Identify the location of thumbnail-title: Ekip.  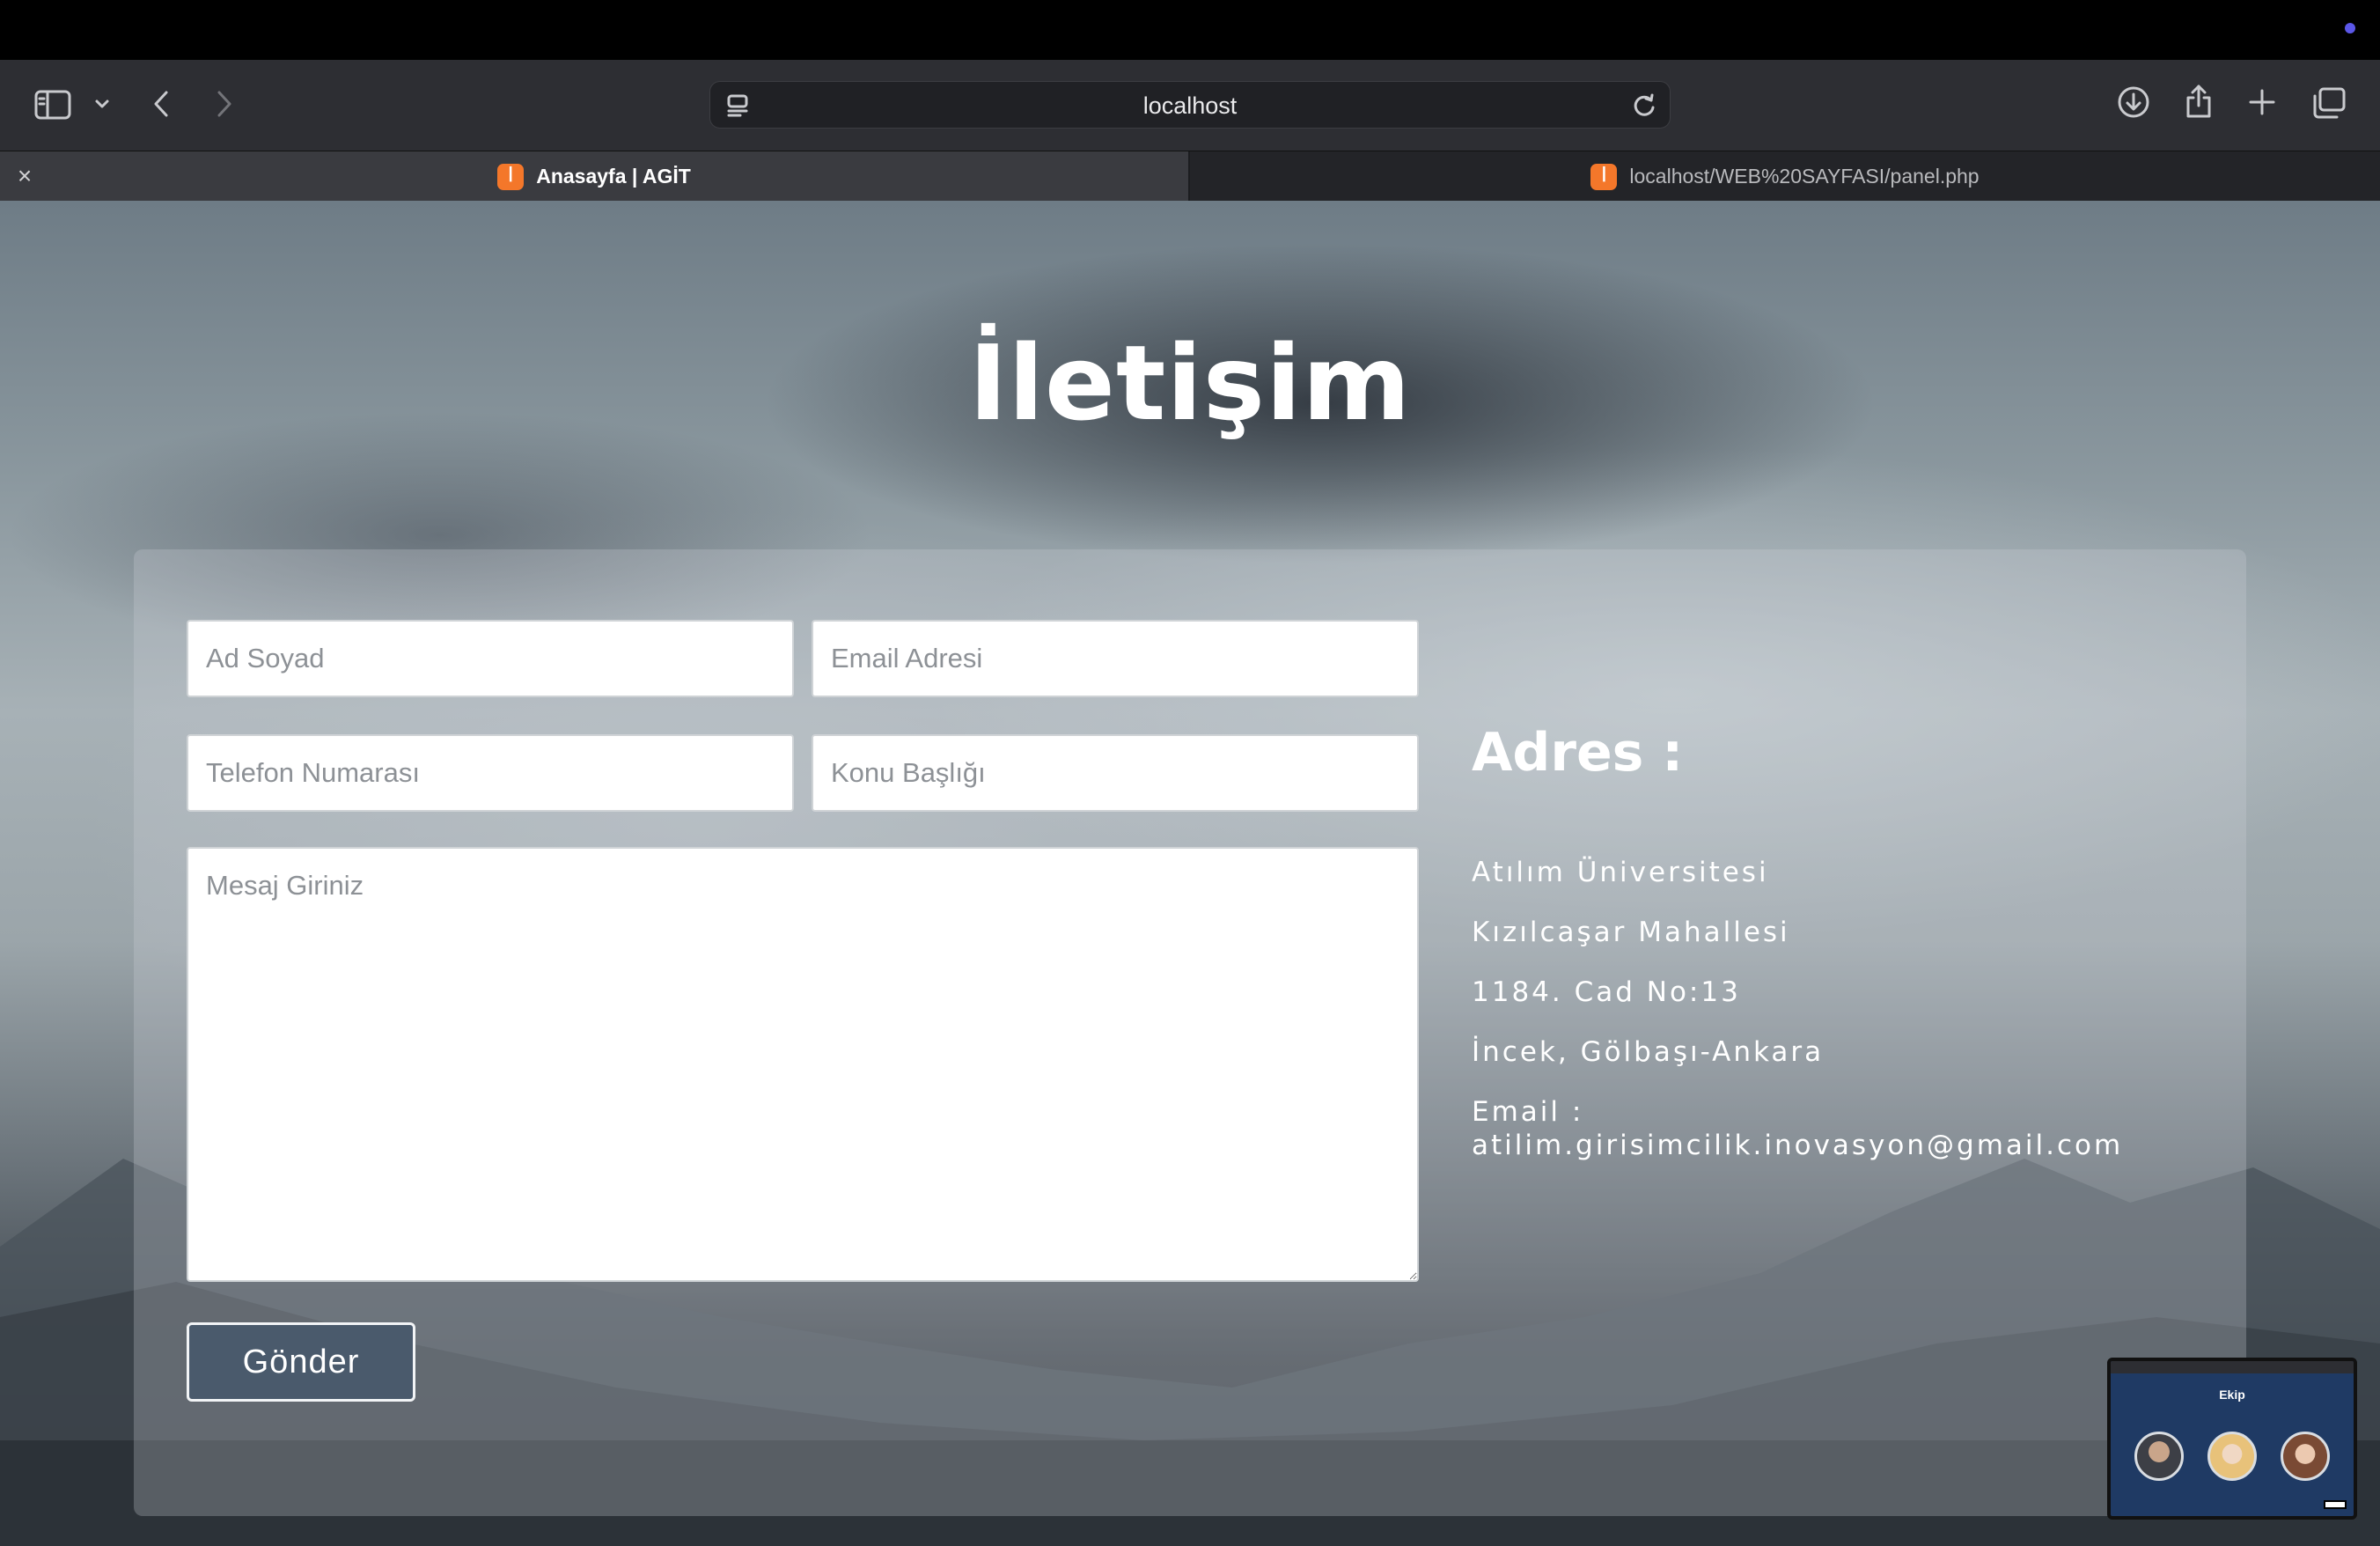
(2232, 1395).